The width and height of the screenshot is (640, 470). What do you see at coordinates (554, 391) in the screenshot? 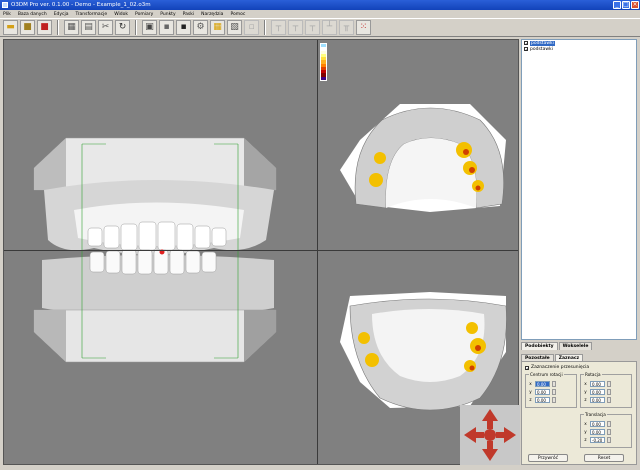
I see `center-y-spinner` at bounding box center [554, 391].